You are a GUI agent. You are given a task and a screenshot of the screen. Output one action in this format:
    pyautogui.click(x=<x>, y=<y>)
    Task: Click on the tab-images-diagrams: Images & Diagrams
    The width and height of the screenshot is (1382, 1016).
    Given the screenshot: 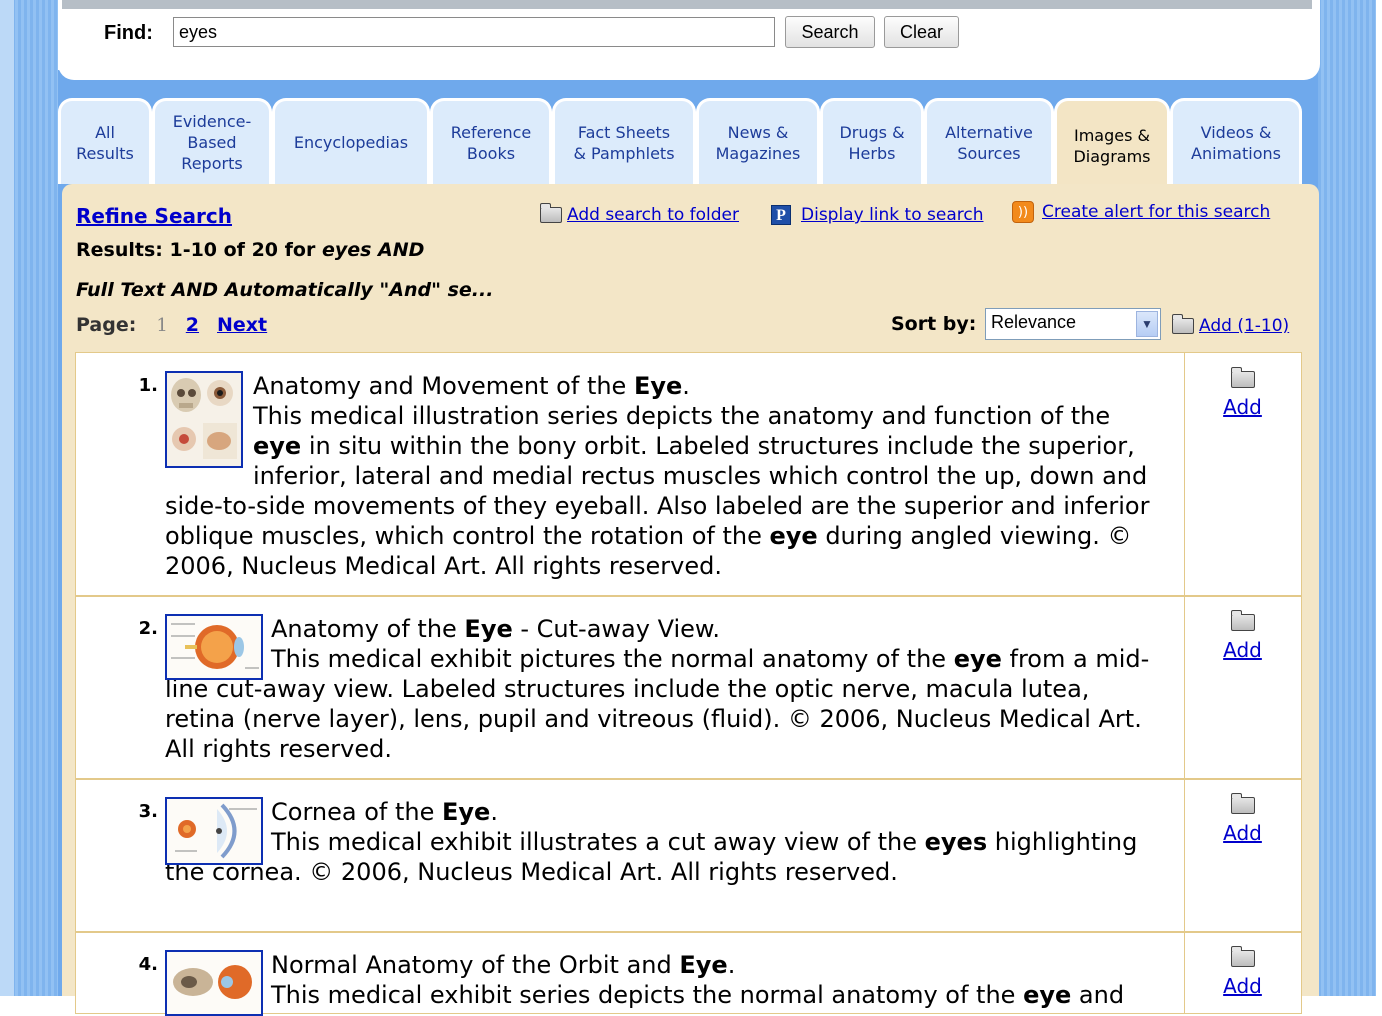 What is the action you would take?
    pyautogui.click(x=1112, y=144)
    